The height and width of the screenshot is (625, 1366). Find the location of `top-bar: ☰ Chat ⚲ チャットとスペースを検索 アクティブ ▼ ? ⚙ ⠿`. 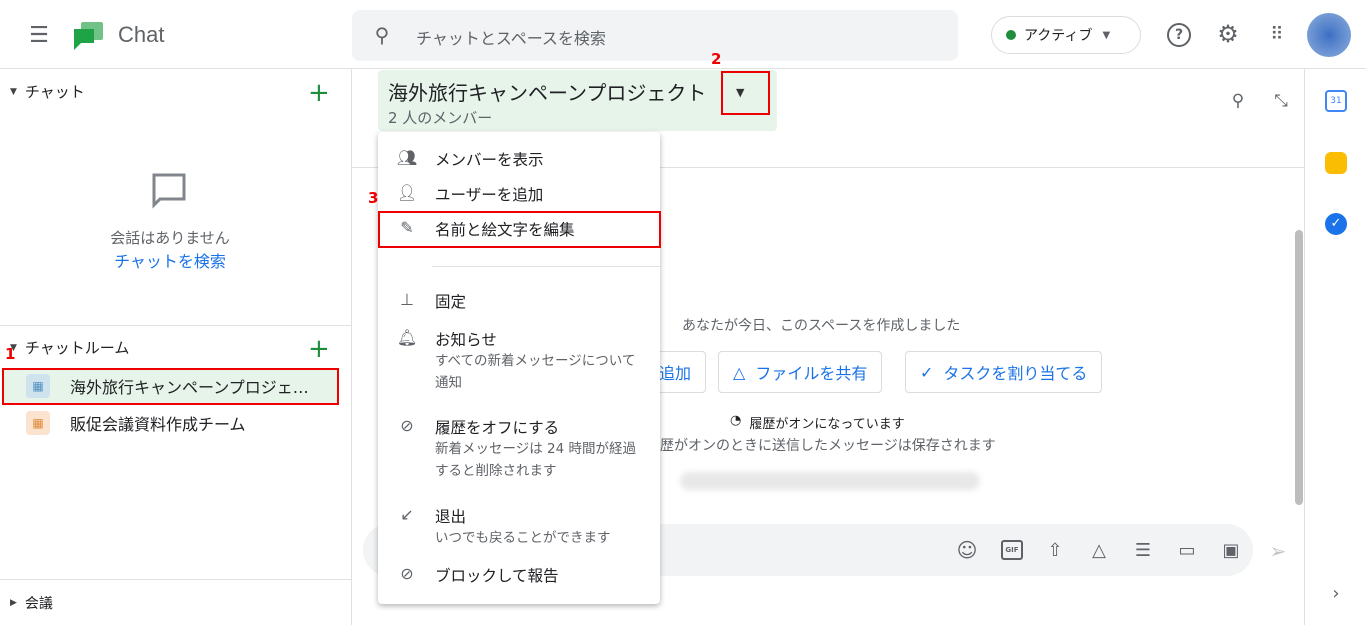

top-bar: ☰ Chat ⚲ チャットとスペースを検索 アクティブ ▼ ? ⚙ ⠿ is located at coordinates (683, 34).